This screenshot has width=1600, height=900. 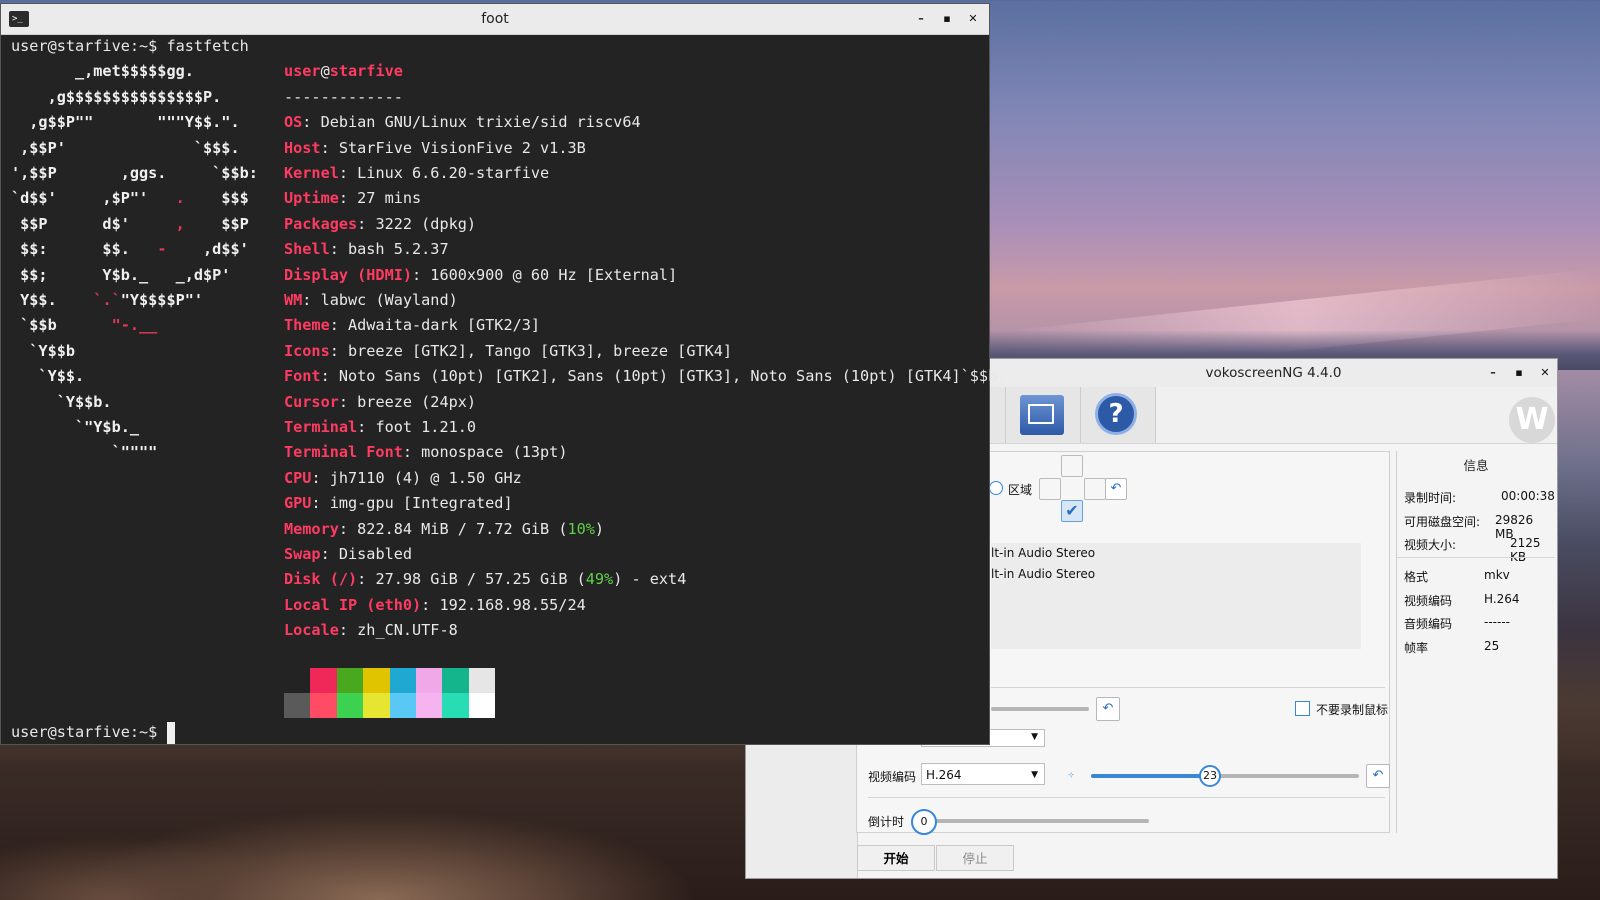 What do you see at coordinates (1072, 466) in the screenshot?
I see `area-top-button` at bounding box center [1072, 466].